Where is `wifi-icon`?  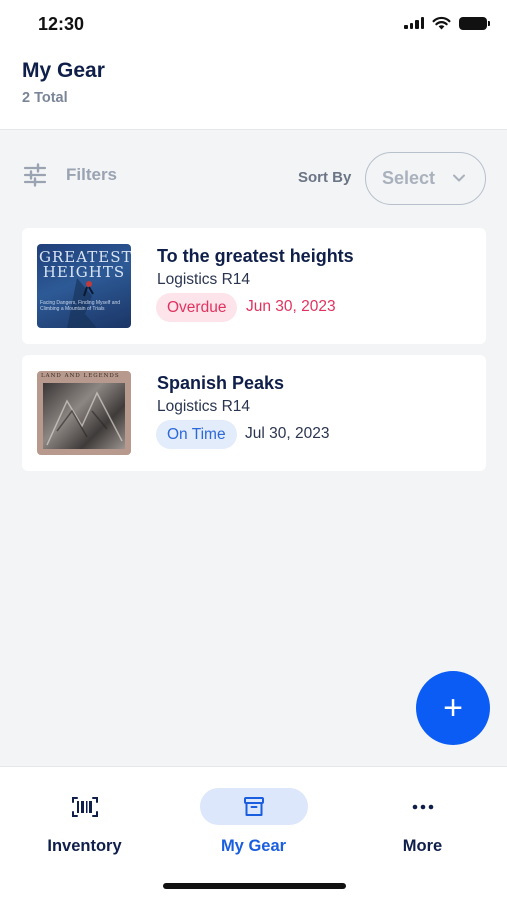 wifi-icon is located at coordinates (441, 23).